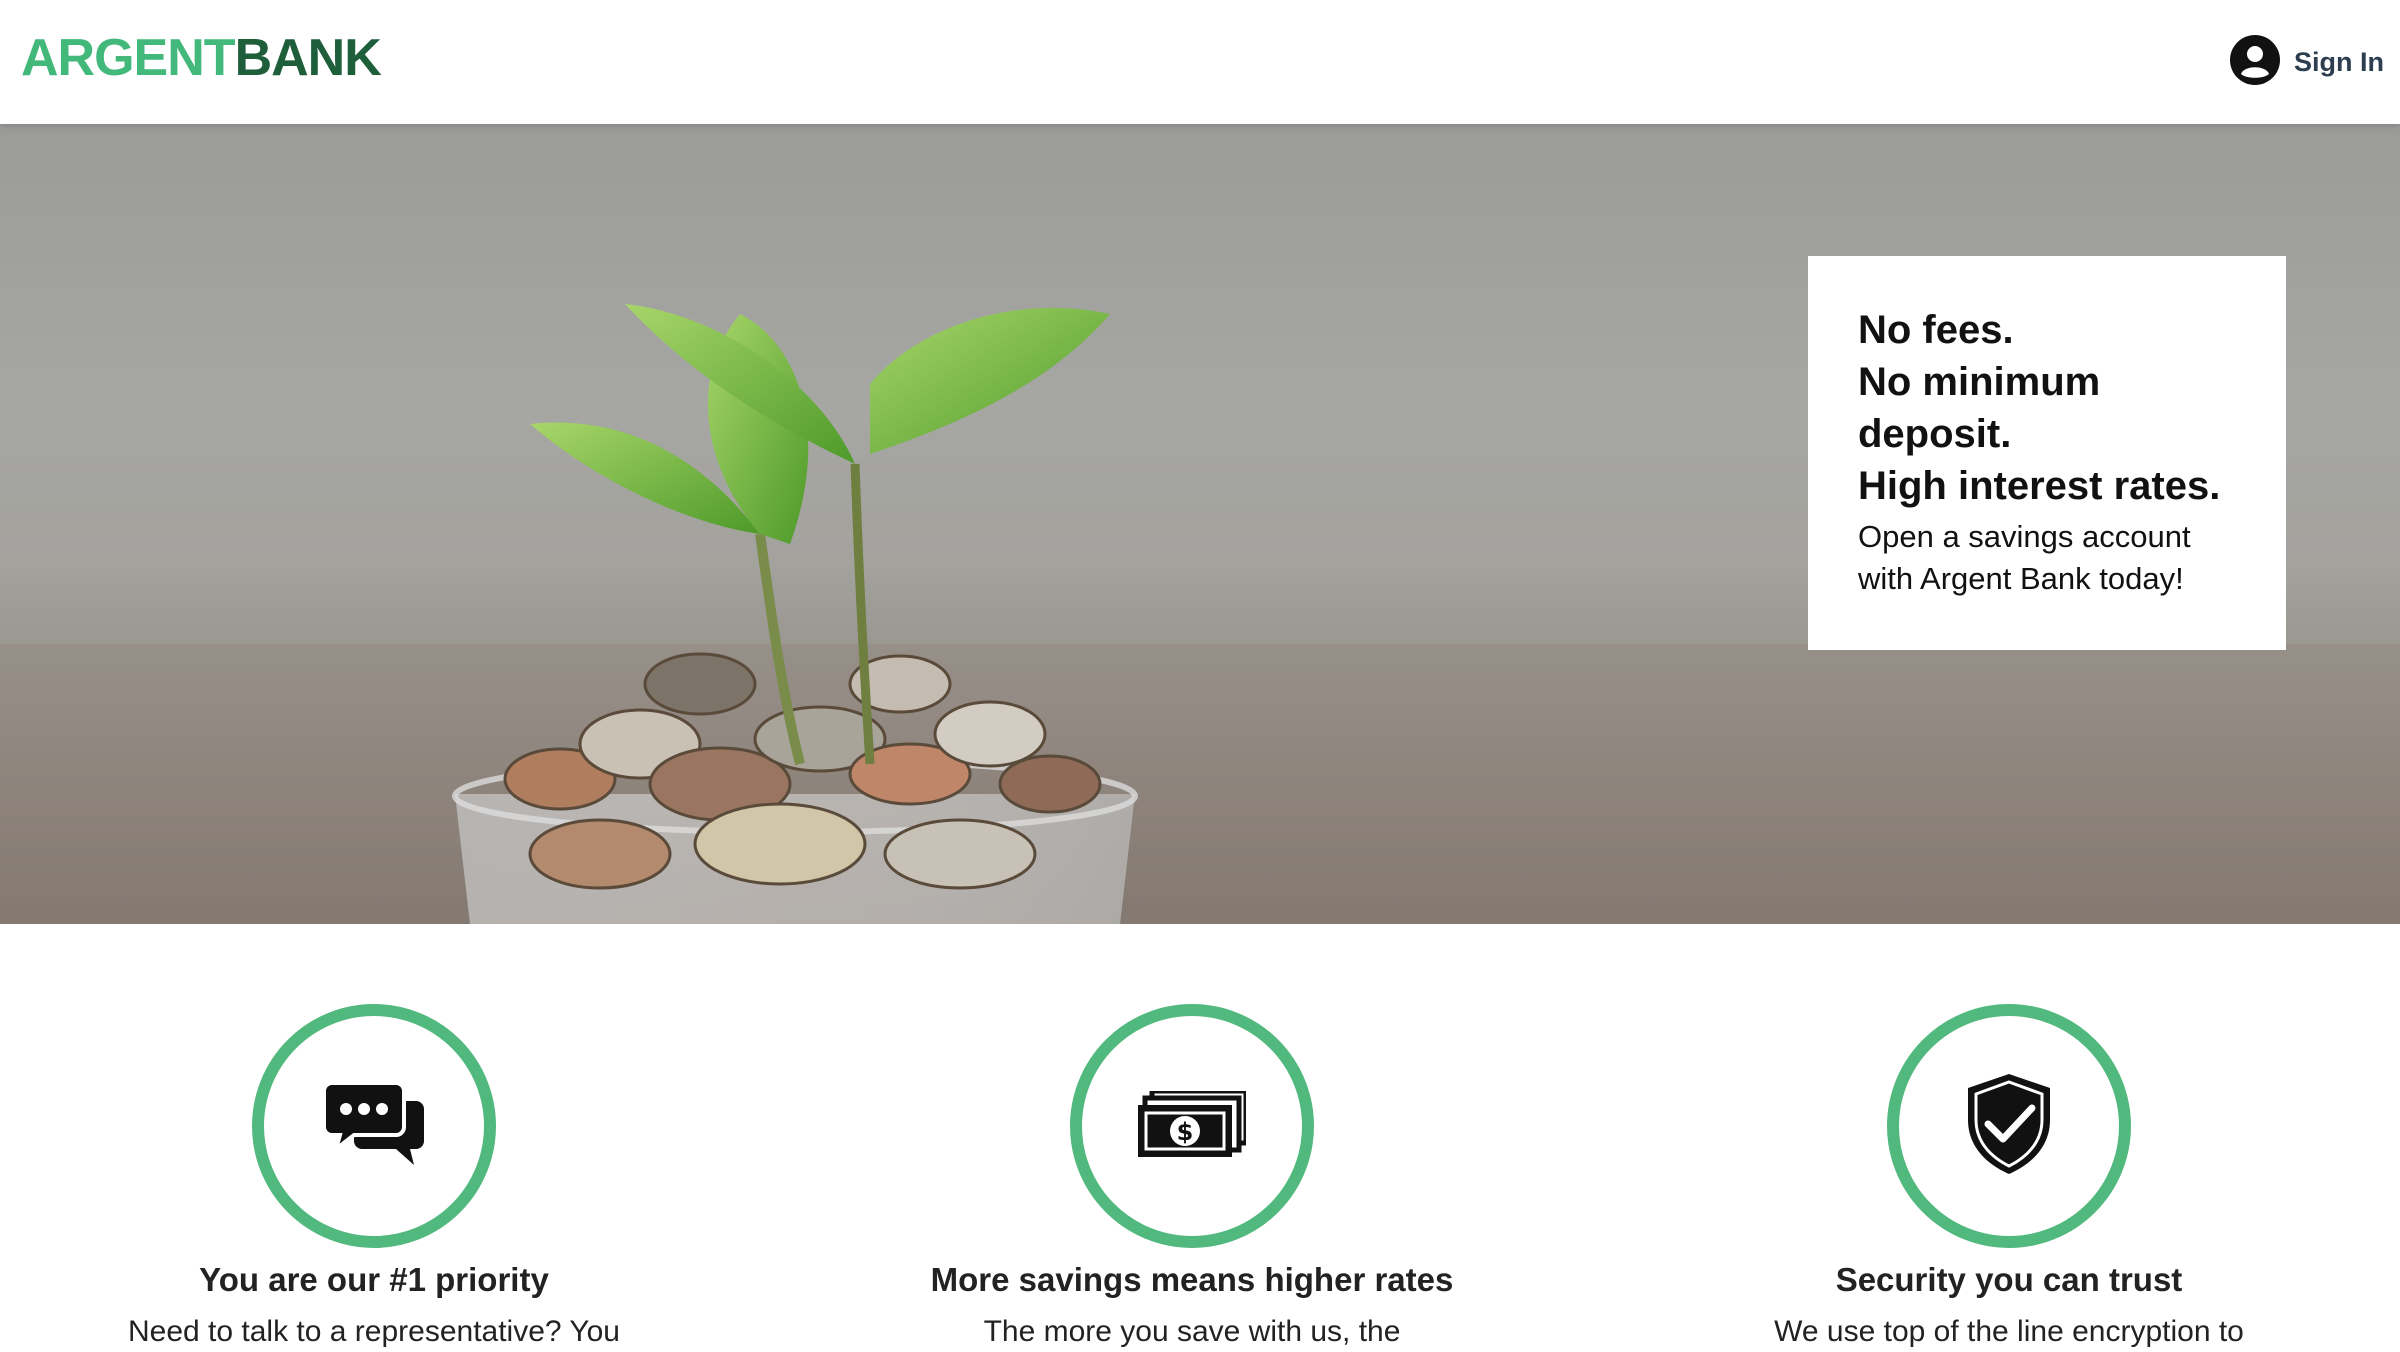  What do you see at coordinates (2039, 486) in the screenshot?
I see `promo-subtitle-high-interest: High interest rates.` at bounding box center [2039, 486].